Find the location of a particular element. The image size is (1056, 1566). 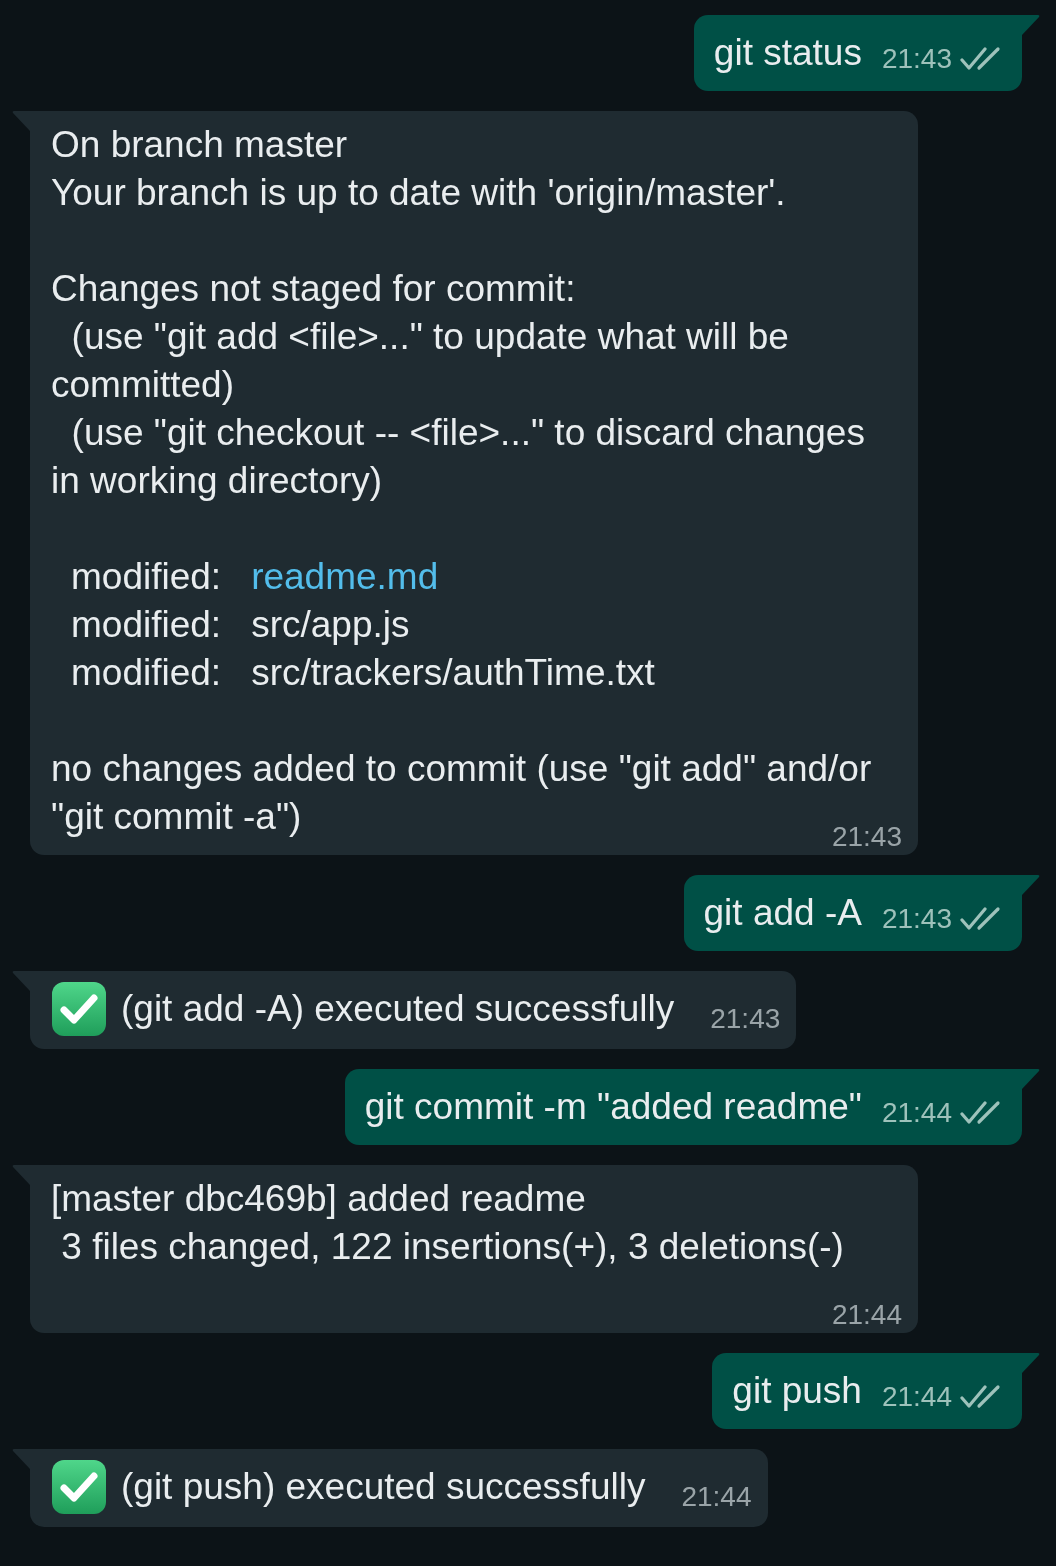

message-text: Changes not staged for commit: (use "git add <file>..." to update what will be committed) (use "git checkout -- <file>..." to discard changes in working directory) is located at coordinates (458, 385).